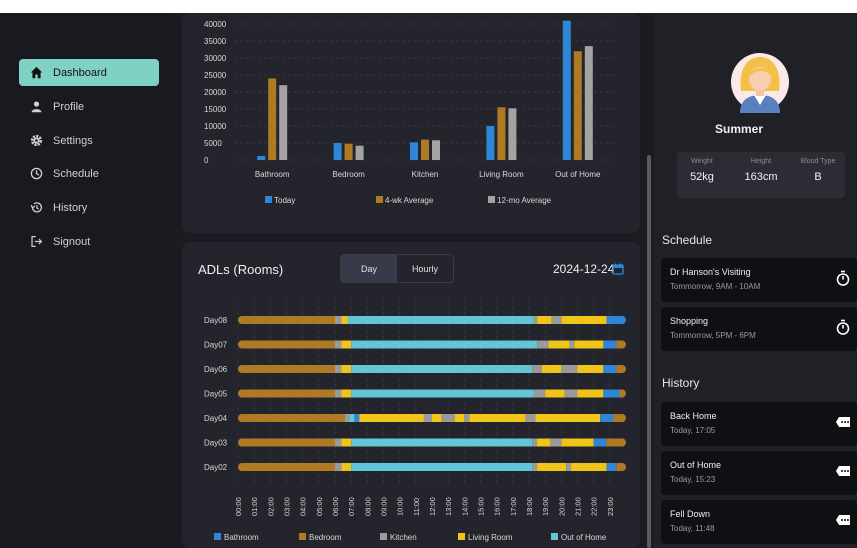 Image resolution: width=857 pixels, height=548 pixels. I want to click on legend-label: Kitchen, so click(403, 537).